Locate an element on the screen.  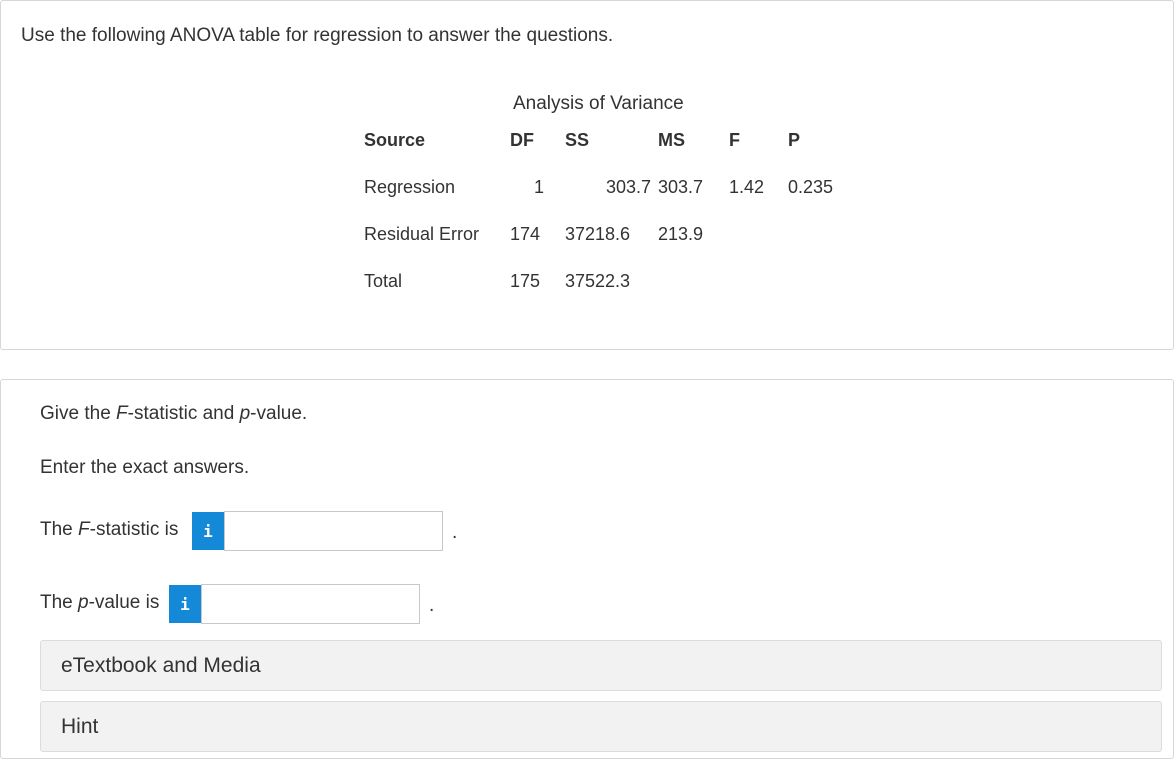
row-ms: 303.7 is located at coordinates (681, 187).